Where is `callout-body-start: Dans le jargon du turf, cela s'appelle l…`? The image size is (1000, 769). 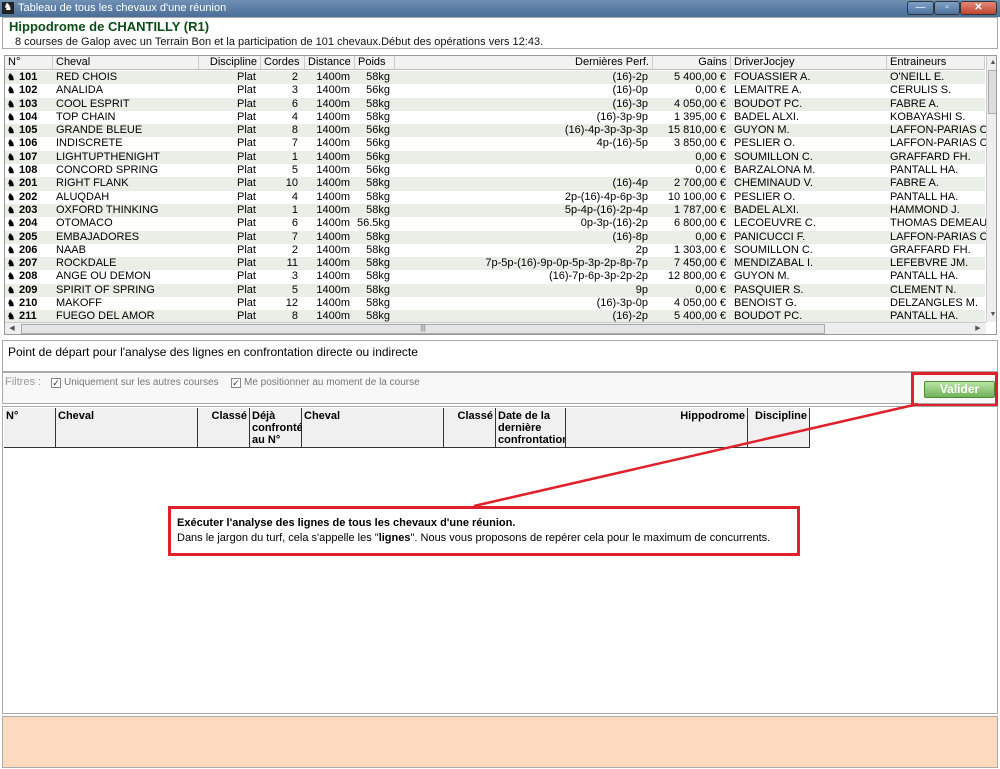
callout-body-start: Dans le jargon du turf, cela s'appelle l… is located at coordinates (278, 538).